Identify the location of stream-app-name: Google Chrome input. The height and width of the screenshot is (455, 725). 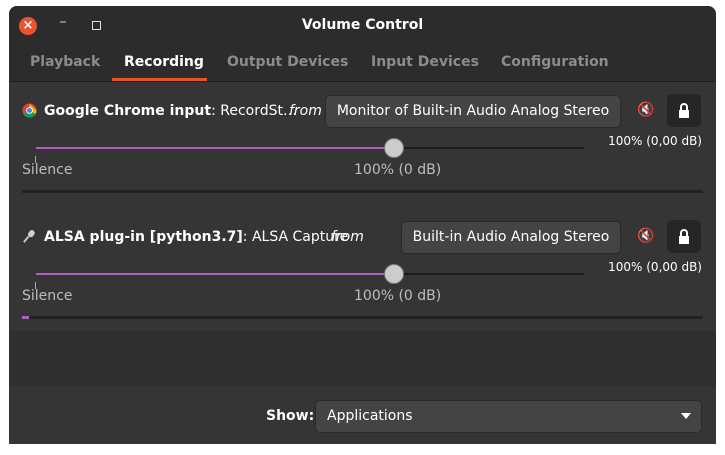
(128, 111).